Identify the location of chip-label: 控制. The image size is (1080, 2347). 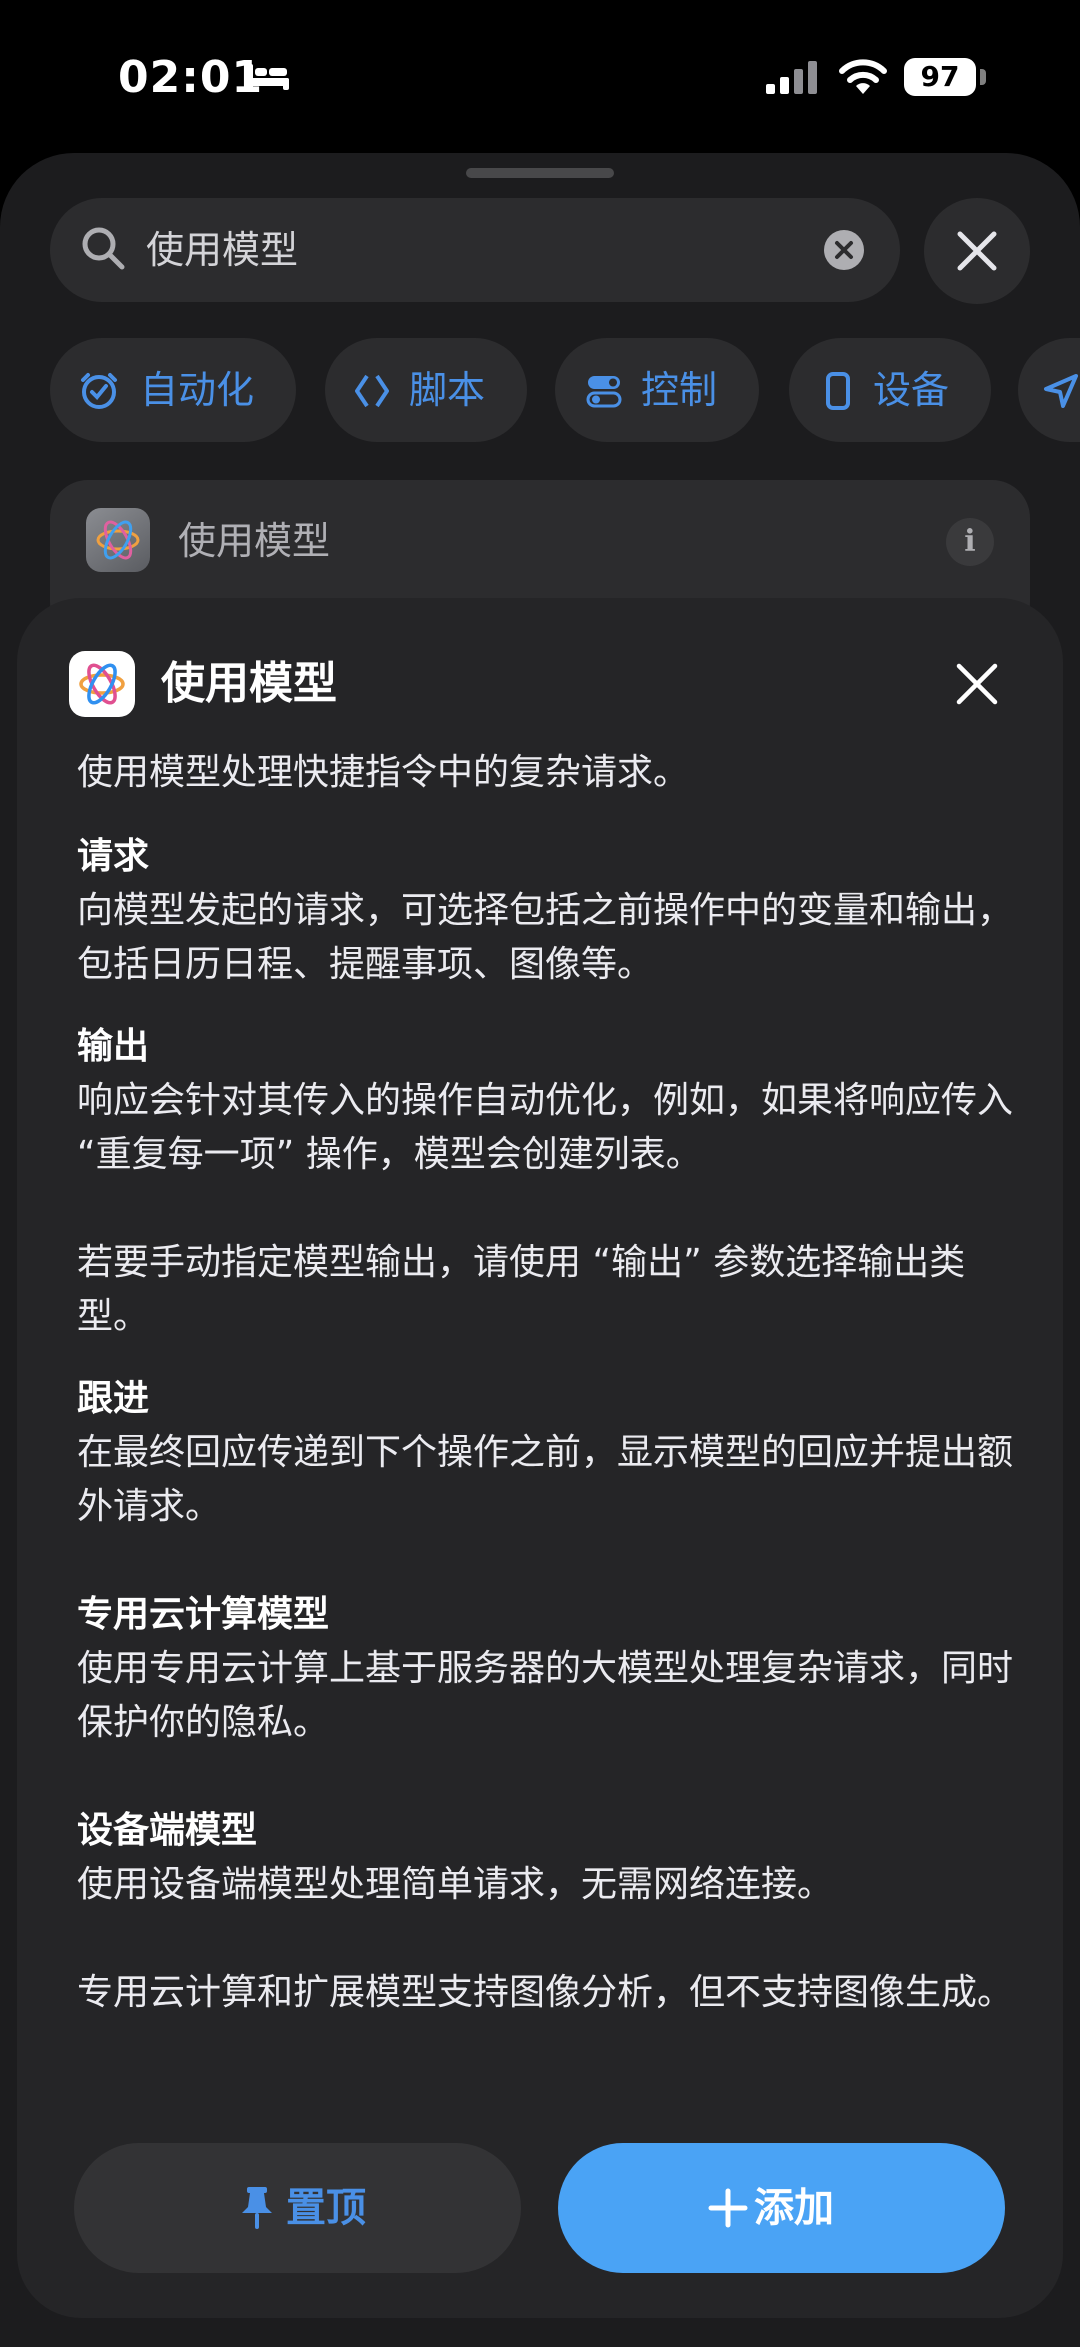
(679, 390).